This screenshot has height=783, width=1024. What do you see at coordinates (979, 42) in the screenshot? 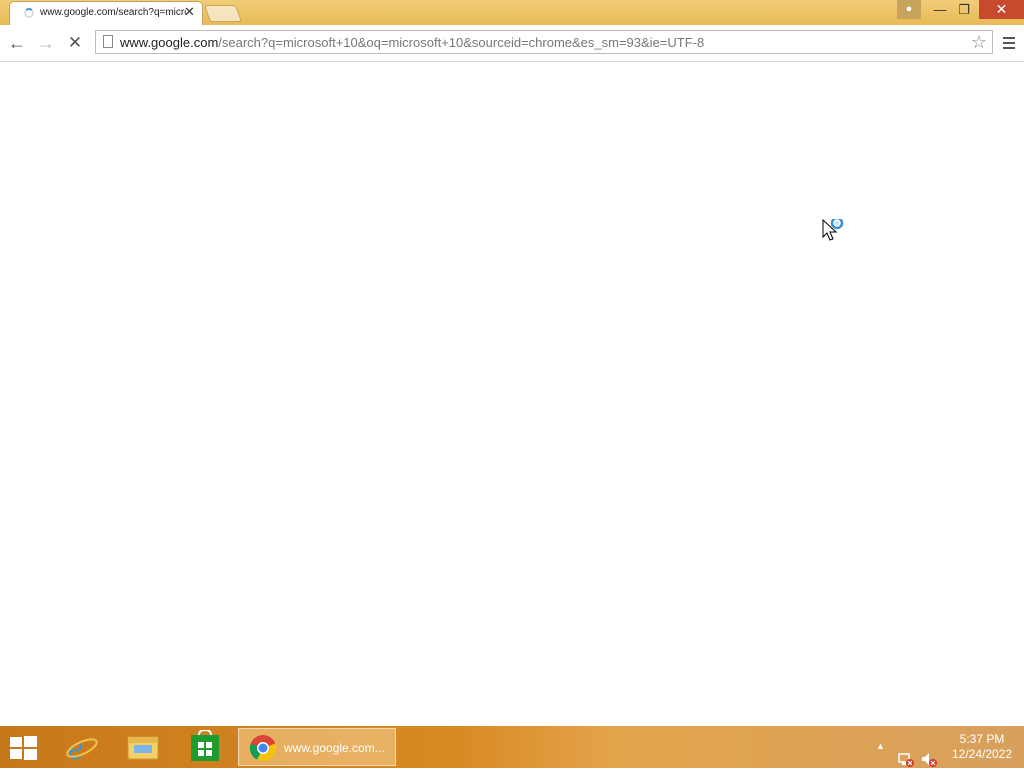
I see `bookmark-star-icon: ☆` at bounding box center [979, 42].